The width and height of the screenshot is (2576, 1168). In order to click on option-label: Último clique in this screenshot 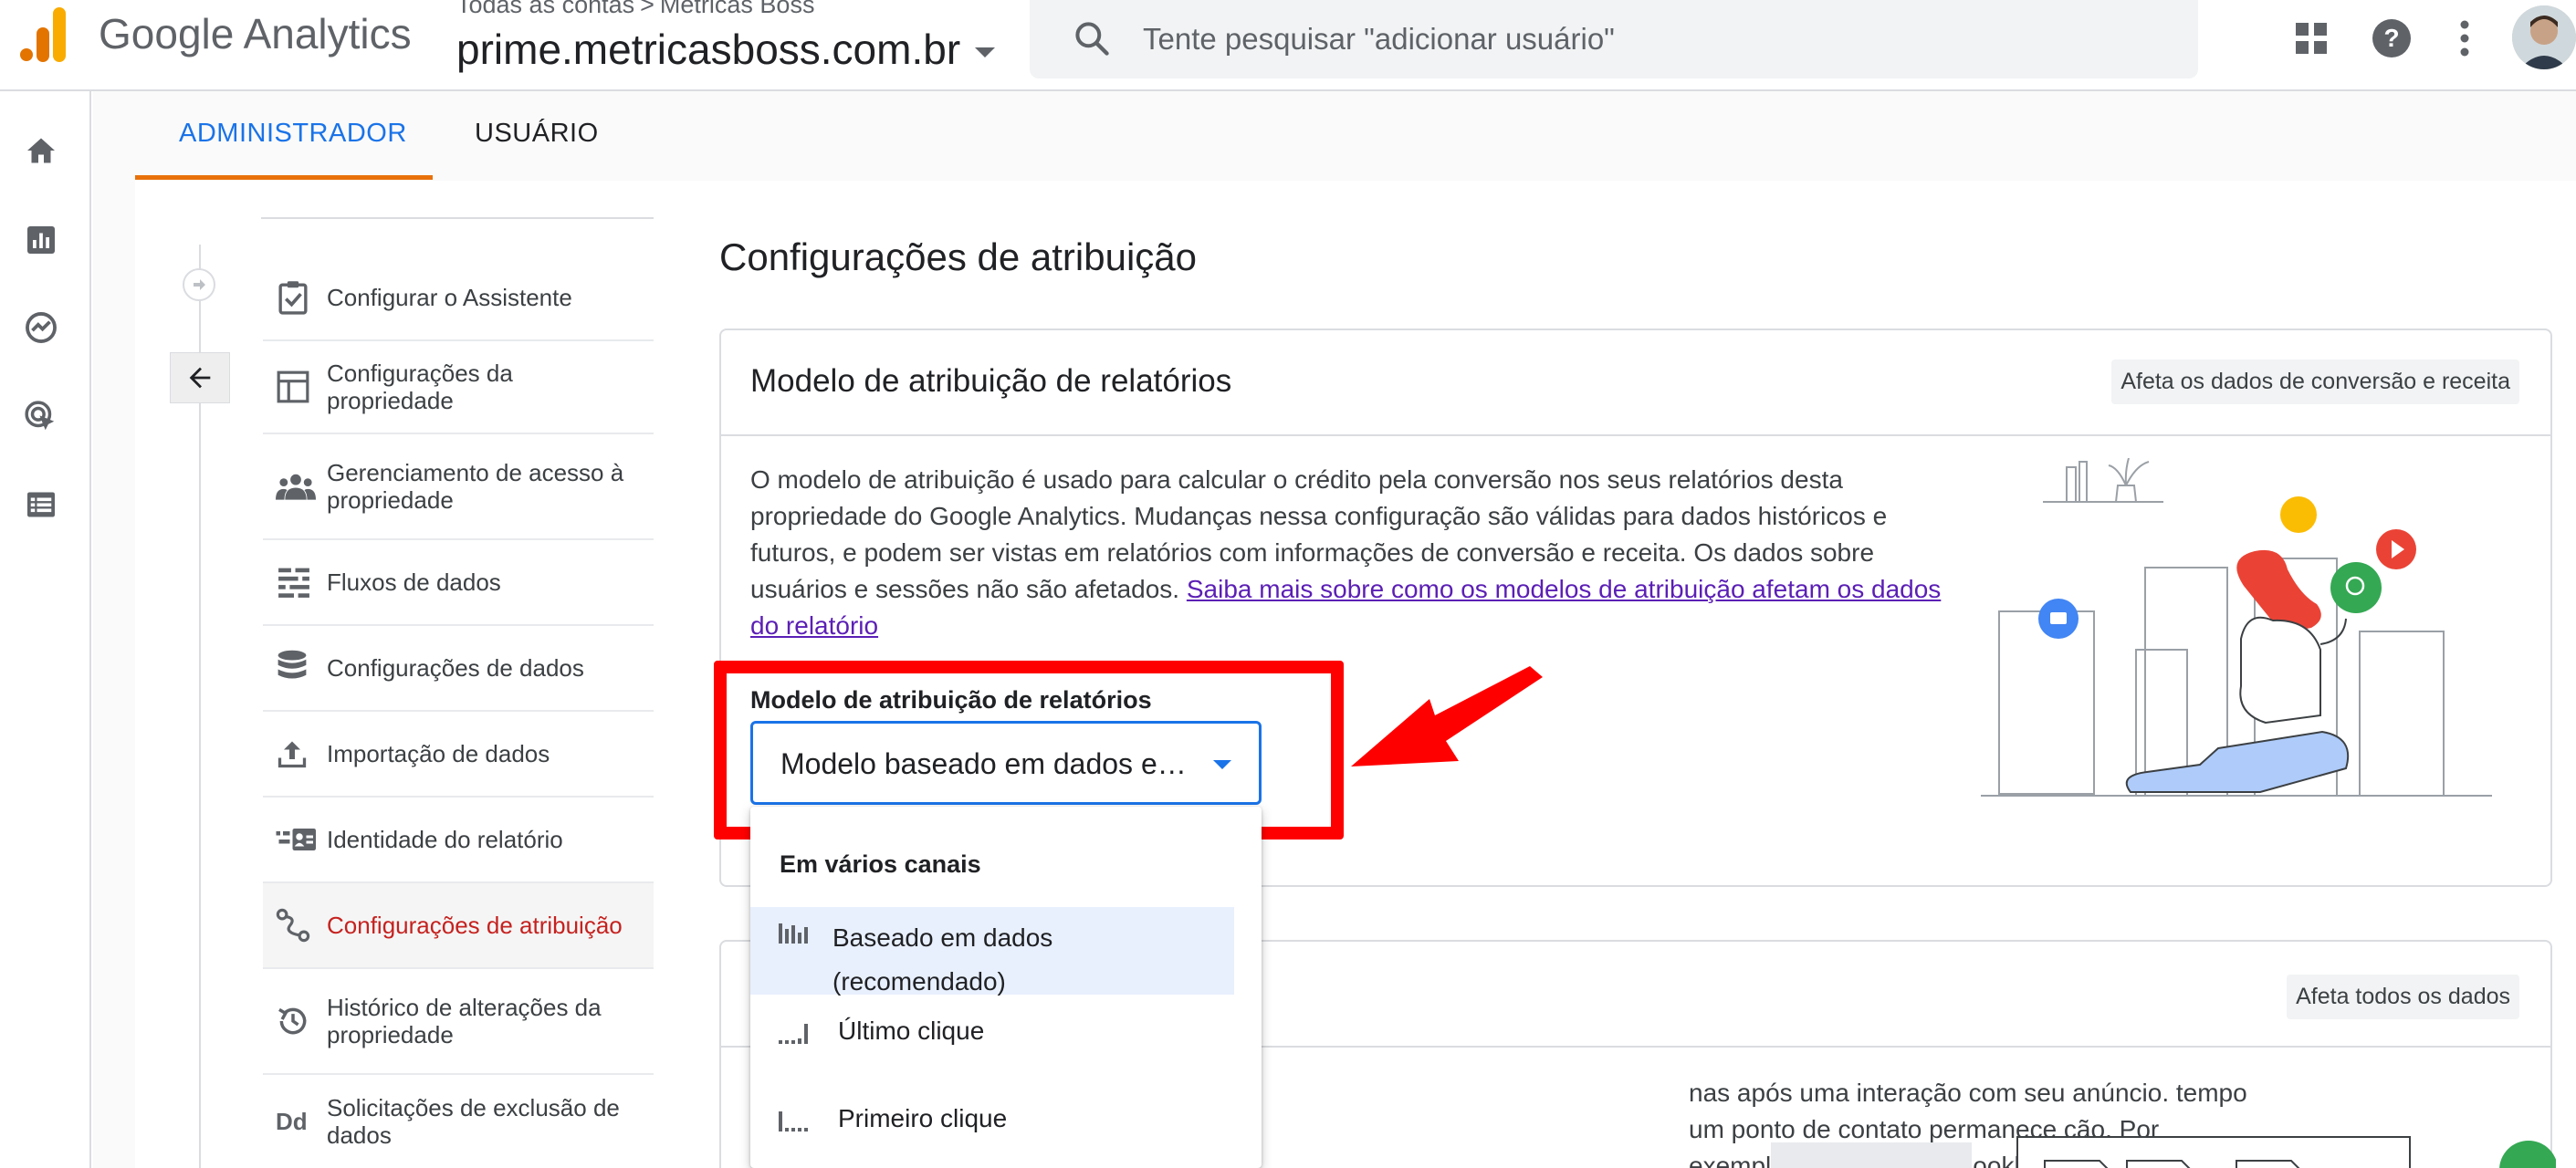, I will do `click(912, 1031)`.